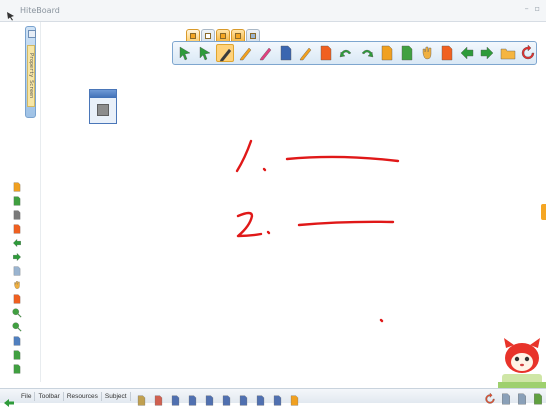  What do you see at coordinates (103, 94) in the screenshot?
I see `floating-widget-titlebar` at bounding box center [103, 94].